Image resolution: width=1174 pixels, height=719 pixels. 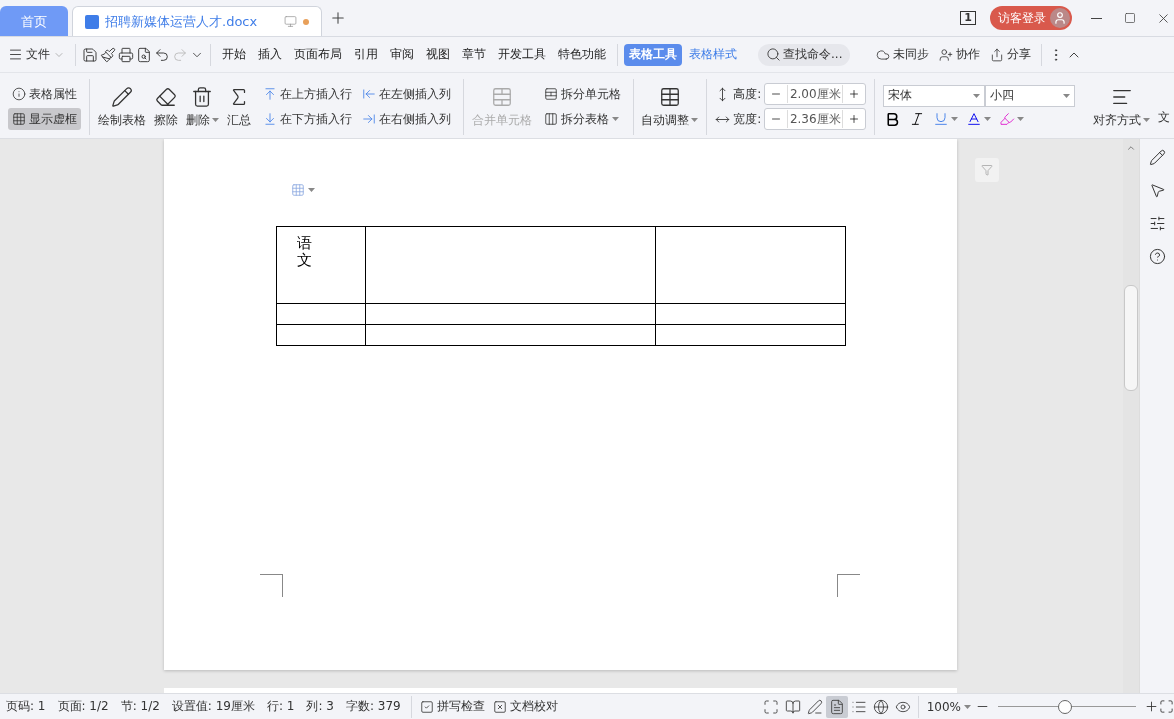 What do you see at coordinates (903, 54) in the screenshot?
I see `toolbar-button: 未同步` at bounding box center [903, 54].